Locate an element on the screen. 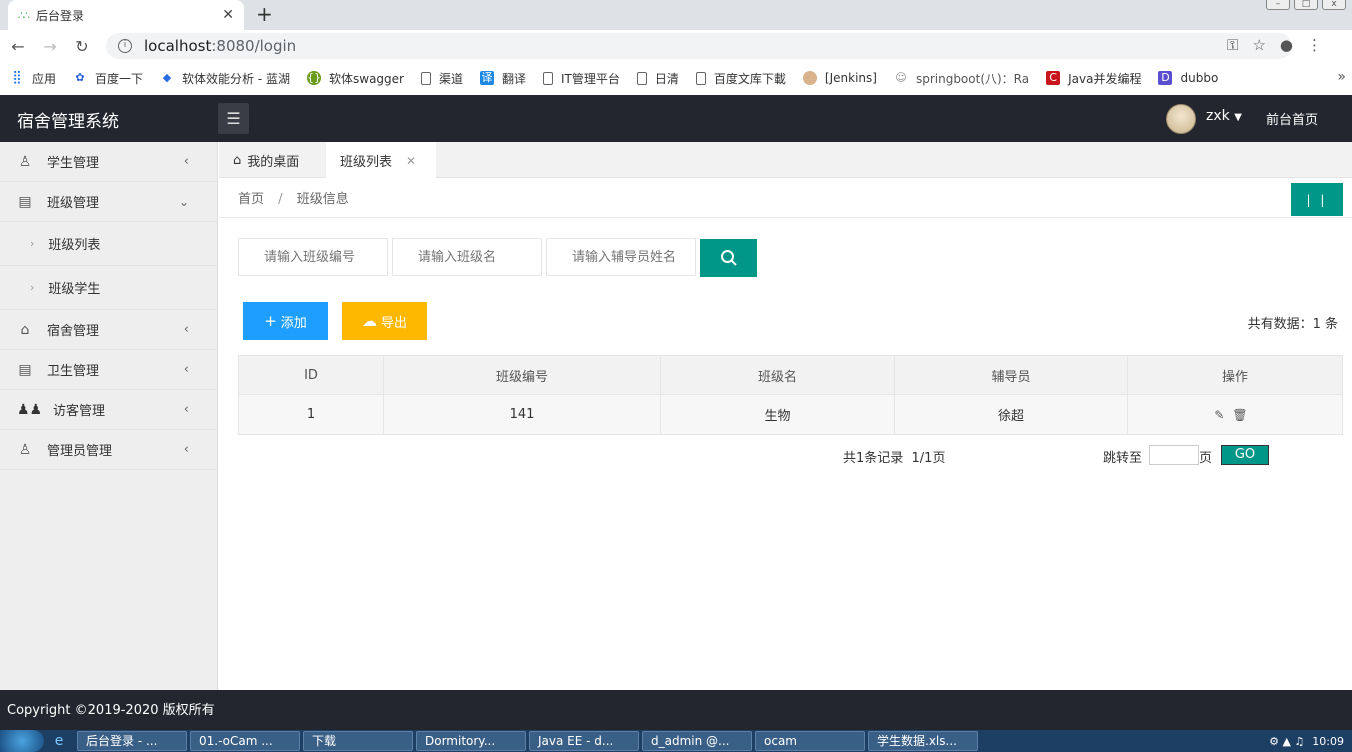  bookmark-baidu: ✿ 百度一下 is located at coordinates (108, 78).